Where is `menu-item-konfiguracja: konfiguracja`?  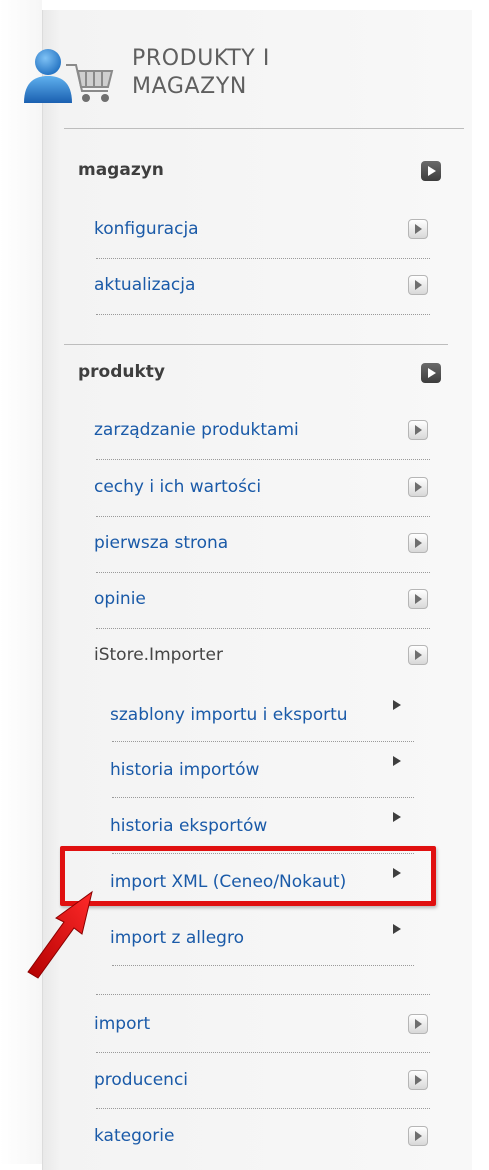 menu-item-konfiguracja: konfiguracja is located at coordinates (146, 229).